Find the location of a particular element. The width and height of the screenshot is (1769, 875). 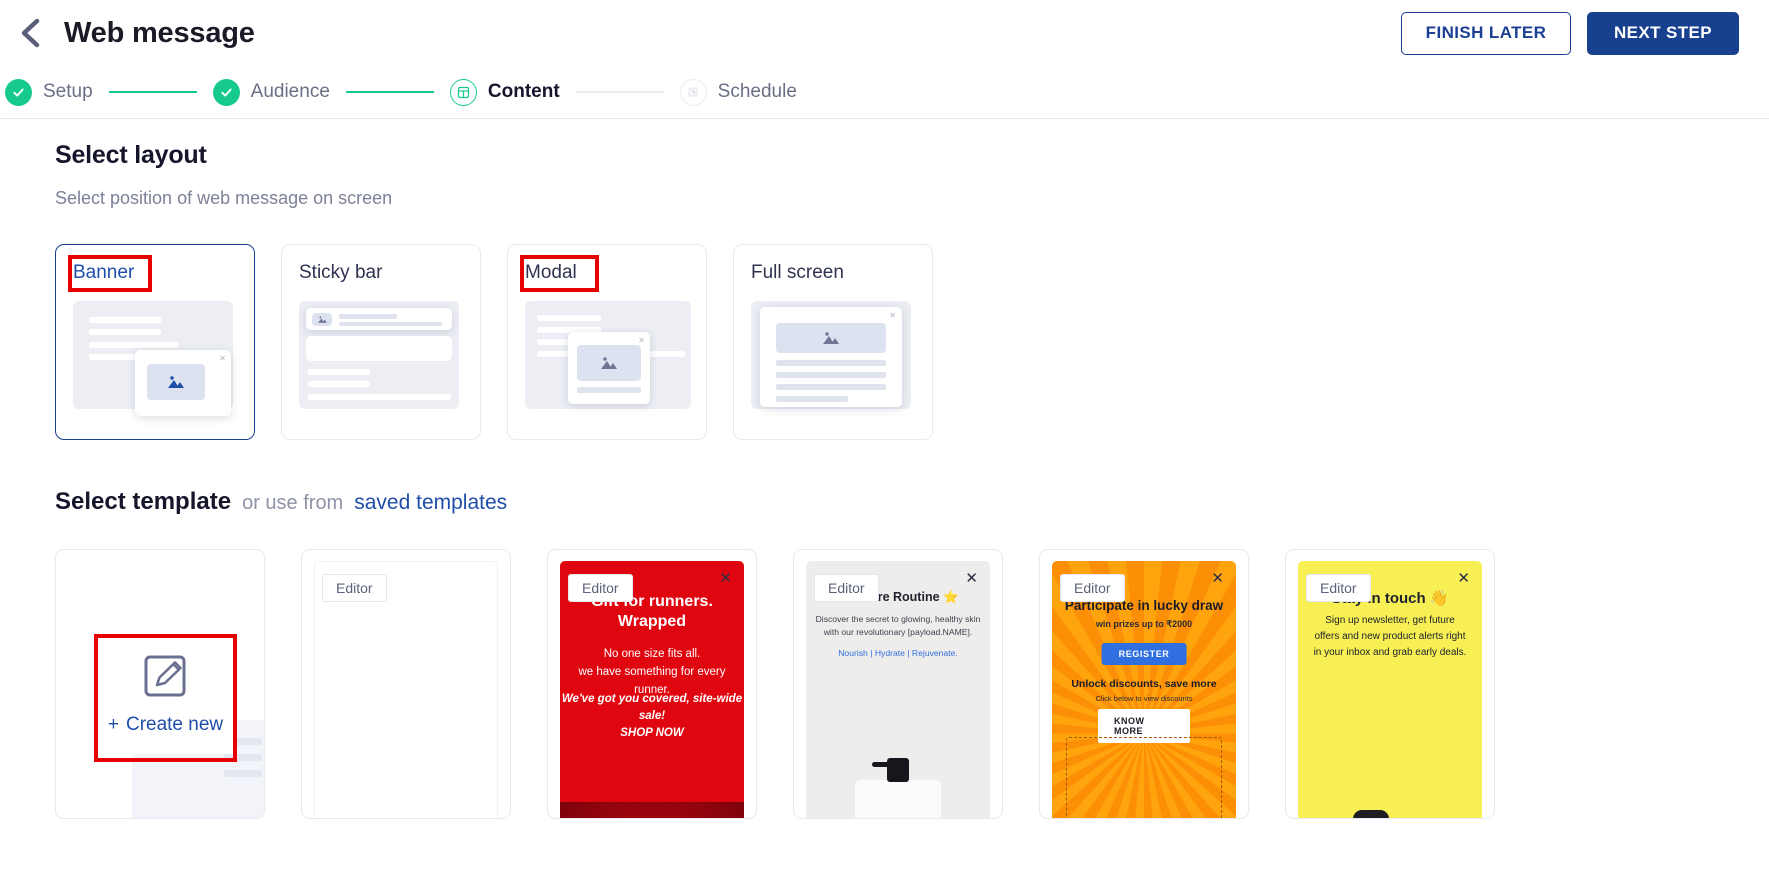

skincare-links: Nourish | Hydrate | Rejuvenate. is located at coordinates (898, 653).